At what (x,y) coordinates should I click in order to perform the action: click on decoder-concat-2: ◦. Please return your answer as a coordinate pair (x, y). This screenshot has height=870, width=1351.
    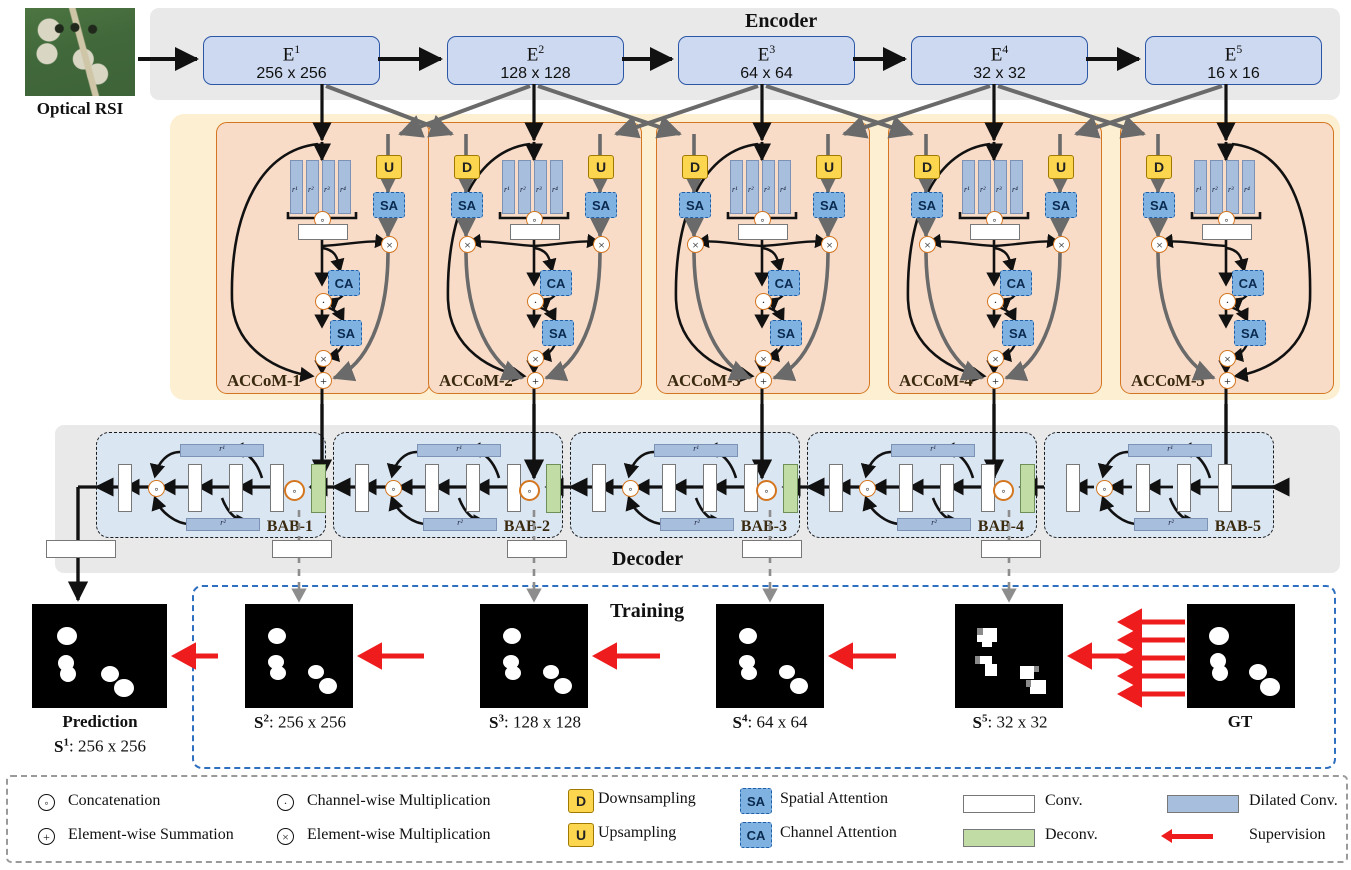
    Looking at the image, I should click on (529, 490).